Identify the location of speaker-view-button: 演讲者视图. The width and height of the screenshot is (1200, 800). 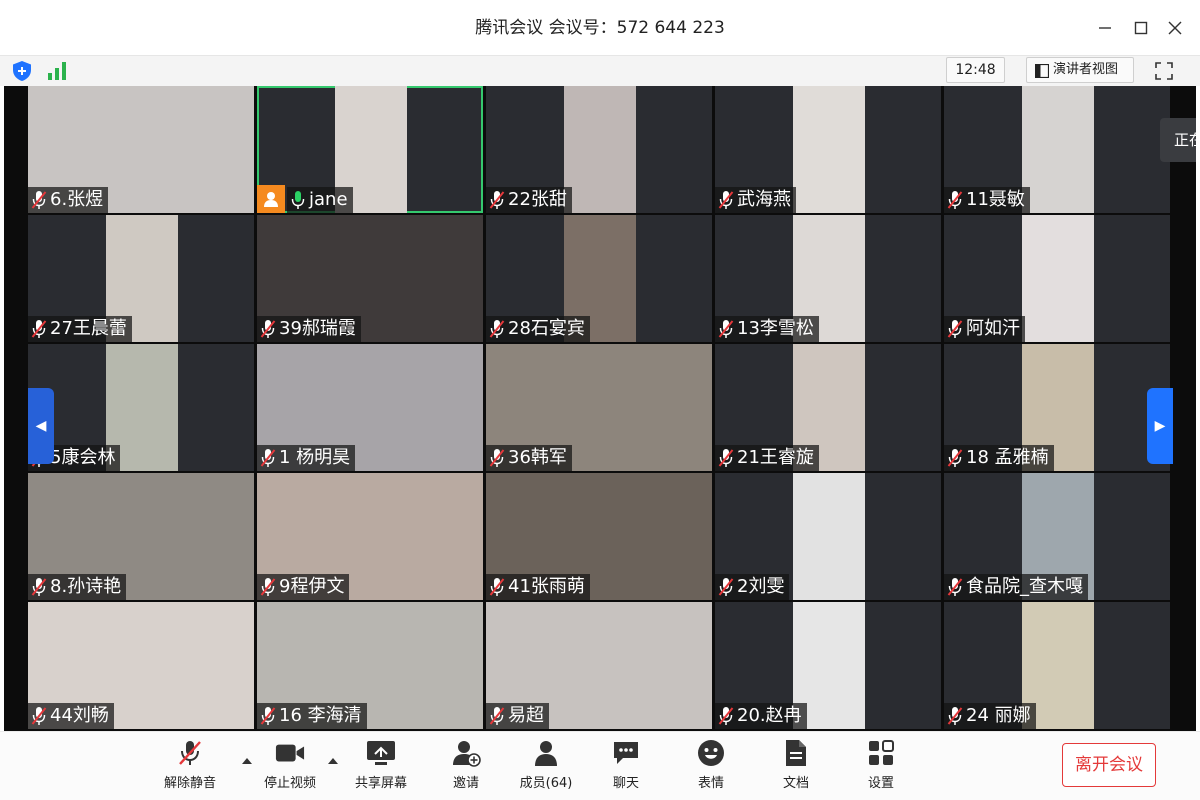
(1080, 70).